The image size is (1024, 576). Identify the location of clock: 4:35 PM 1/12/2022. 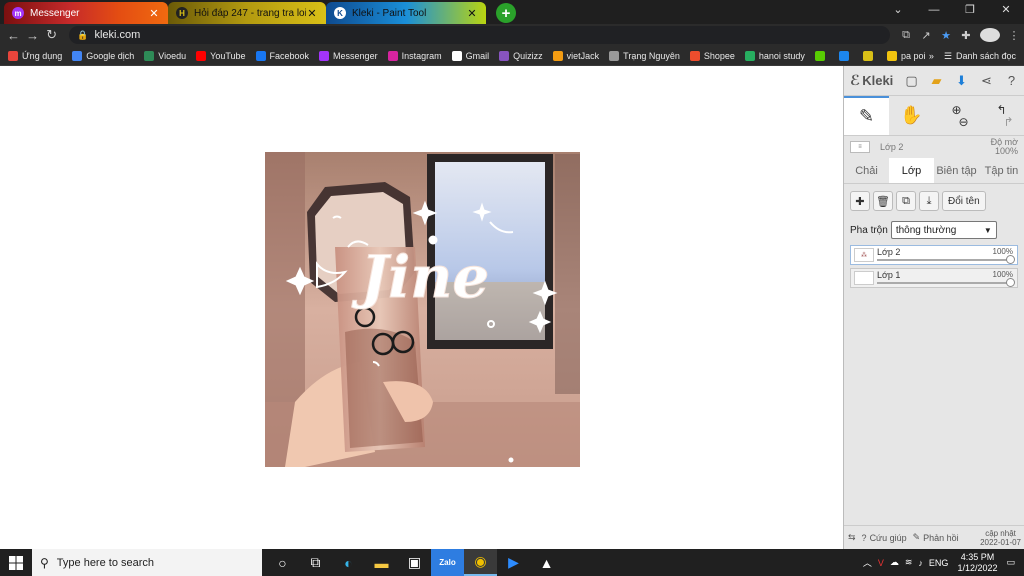
(977, 563).